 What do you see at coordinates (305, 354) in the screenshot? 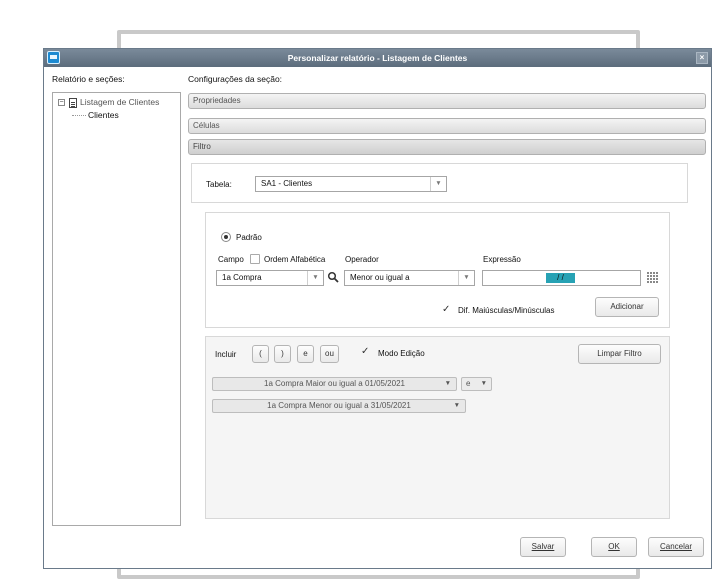
I see `and-button: e` at bounding box center [305, 354].